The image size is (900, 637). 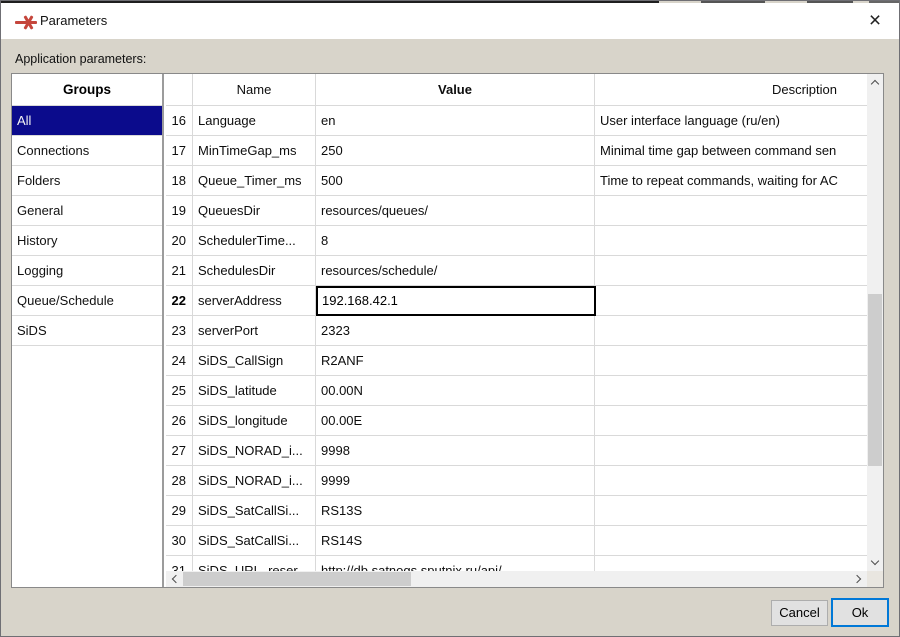 I want to click on value-column-header: Value, so click(x=455, y=89).